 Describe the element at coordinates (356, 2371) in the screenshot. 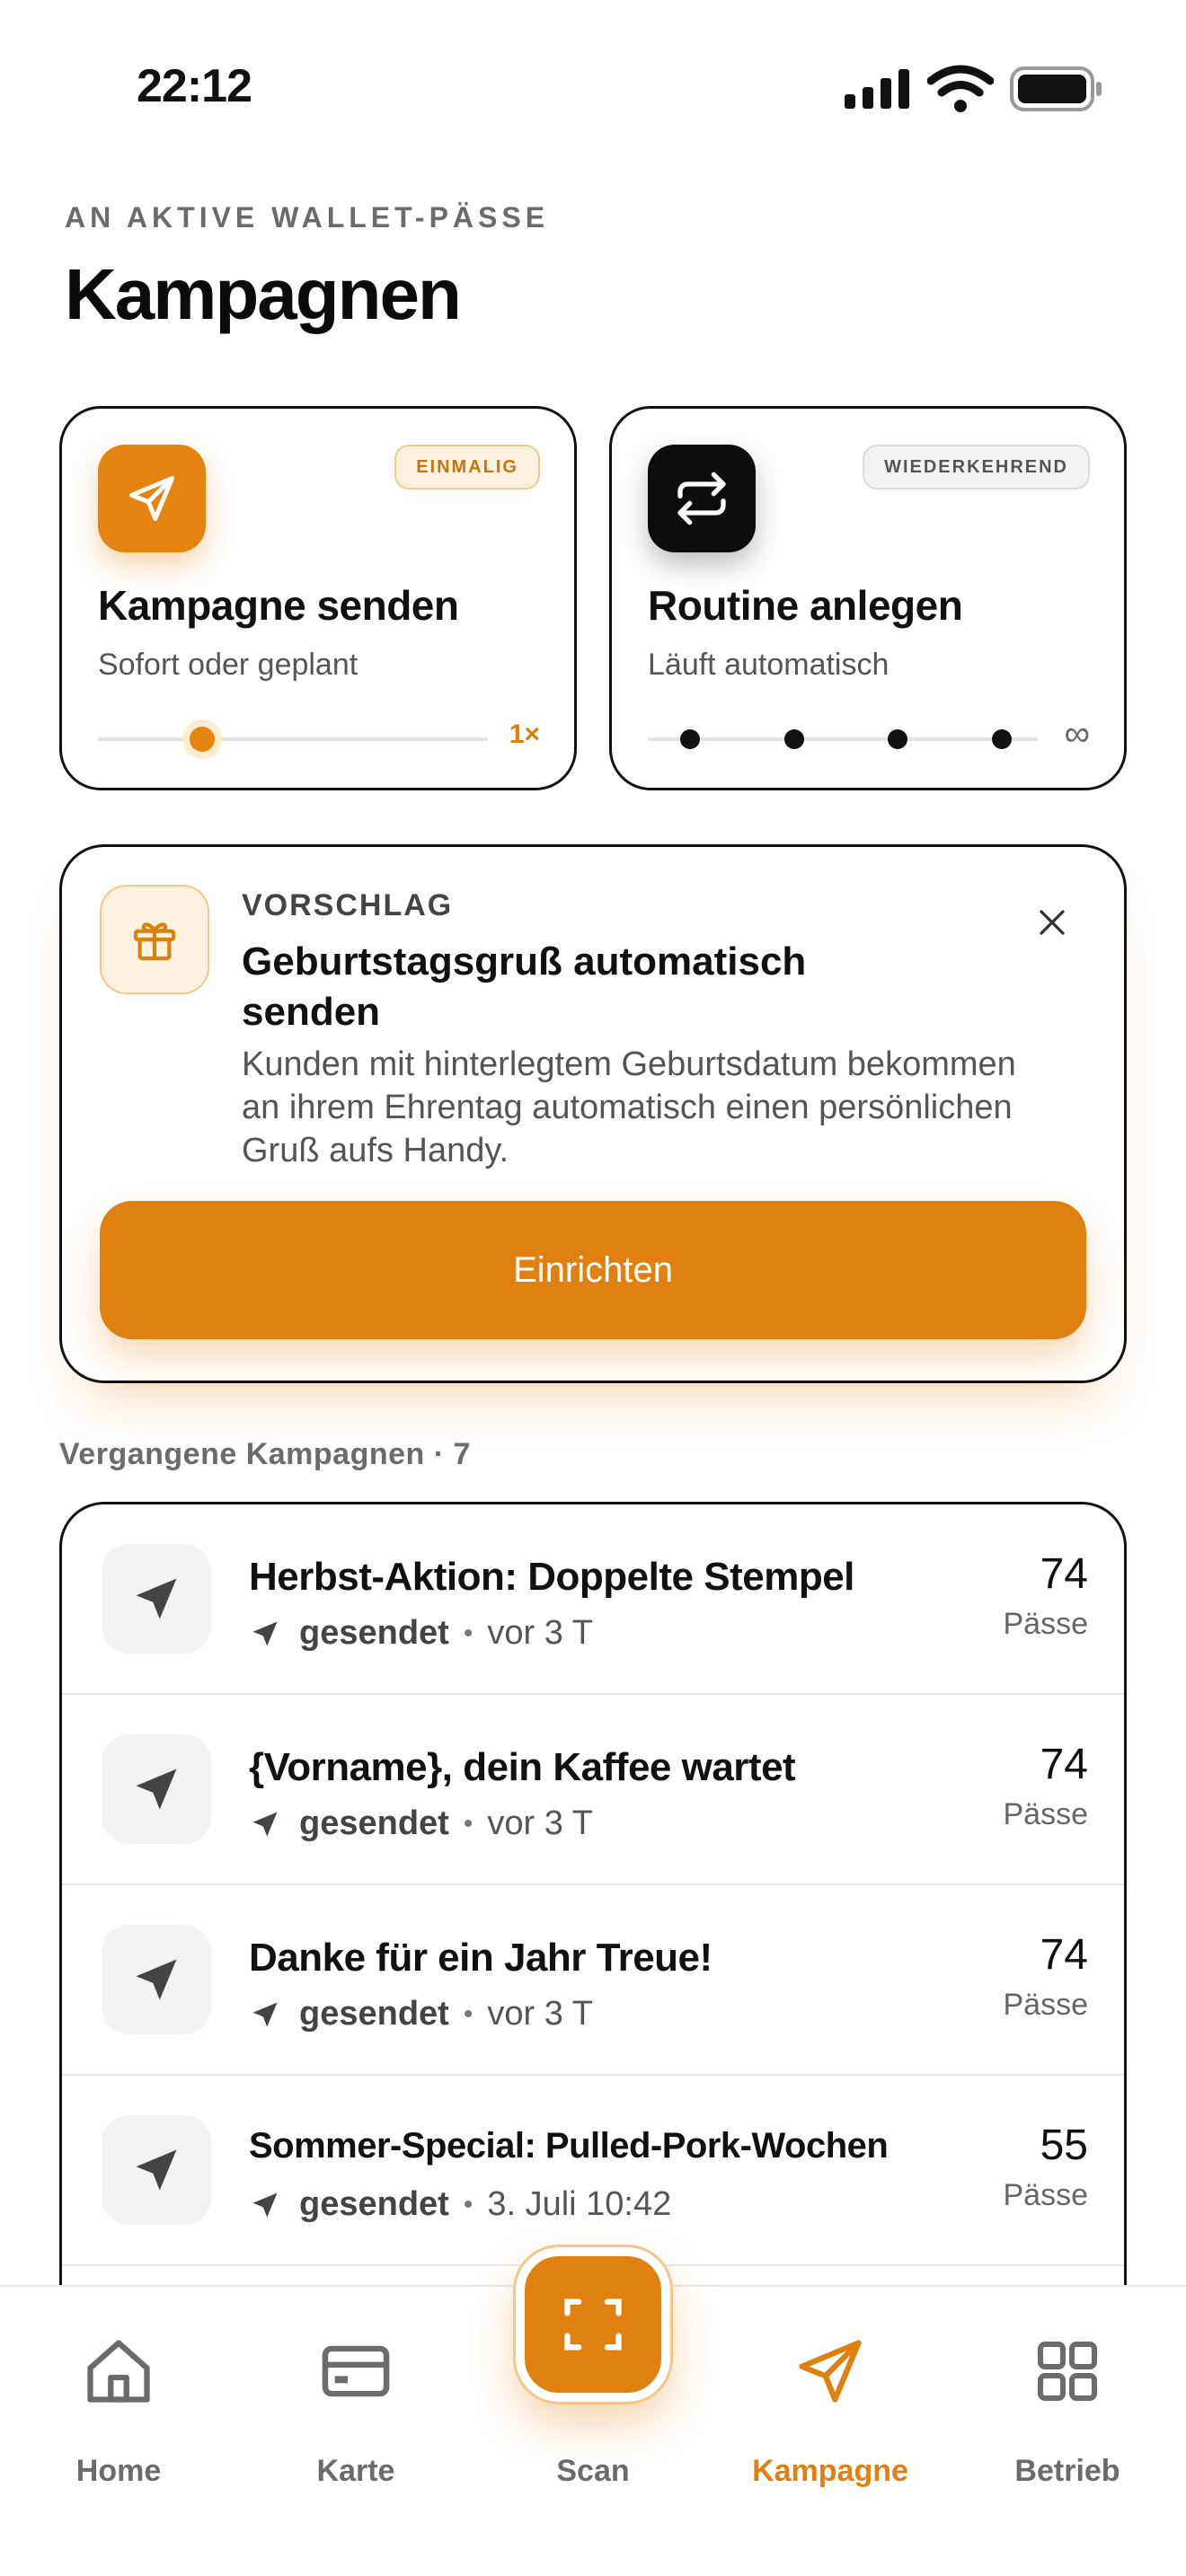

I see `card-icon` at that location.